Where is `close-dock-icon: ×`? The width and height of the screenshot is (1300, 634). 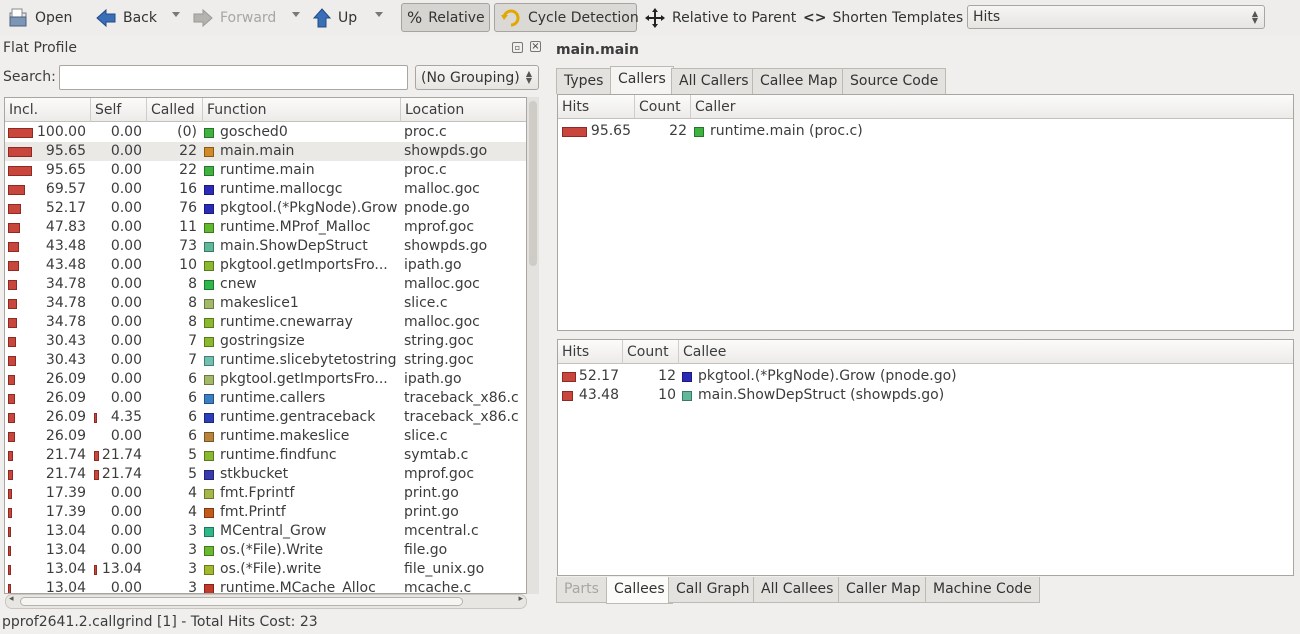
close-dock-icon: × is located at coordinates (535, 46).